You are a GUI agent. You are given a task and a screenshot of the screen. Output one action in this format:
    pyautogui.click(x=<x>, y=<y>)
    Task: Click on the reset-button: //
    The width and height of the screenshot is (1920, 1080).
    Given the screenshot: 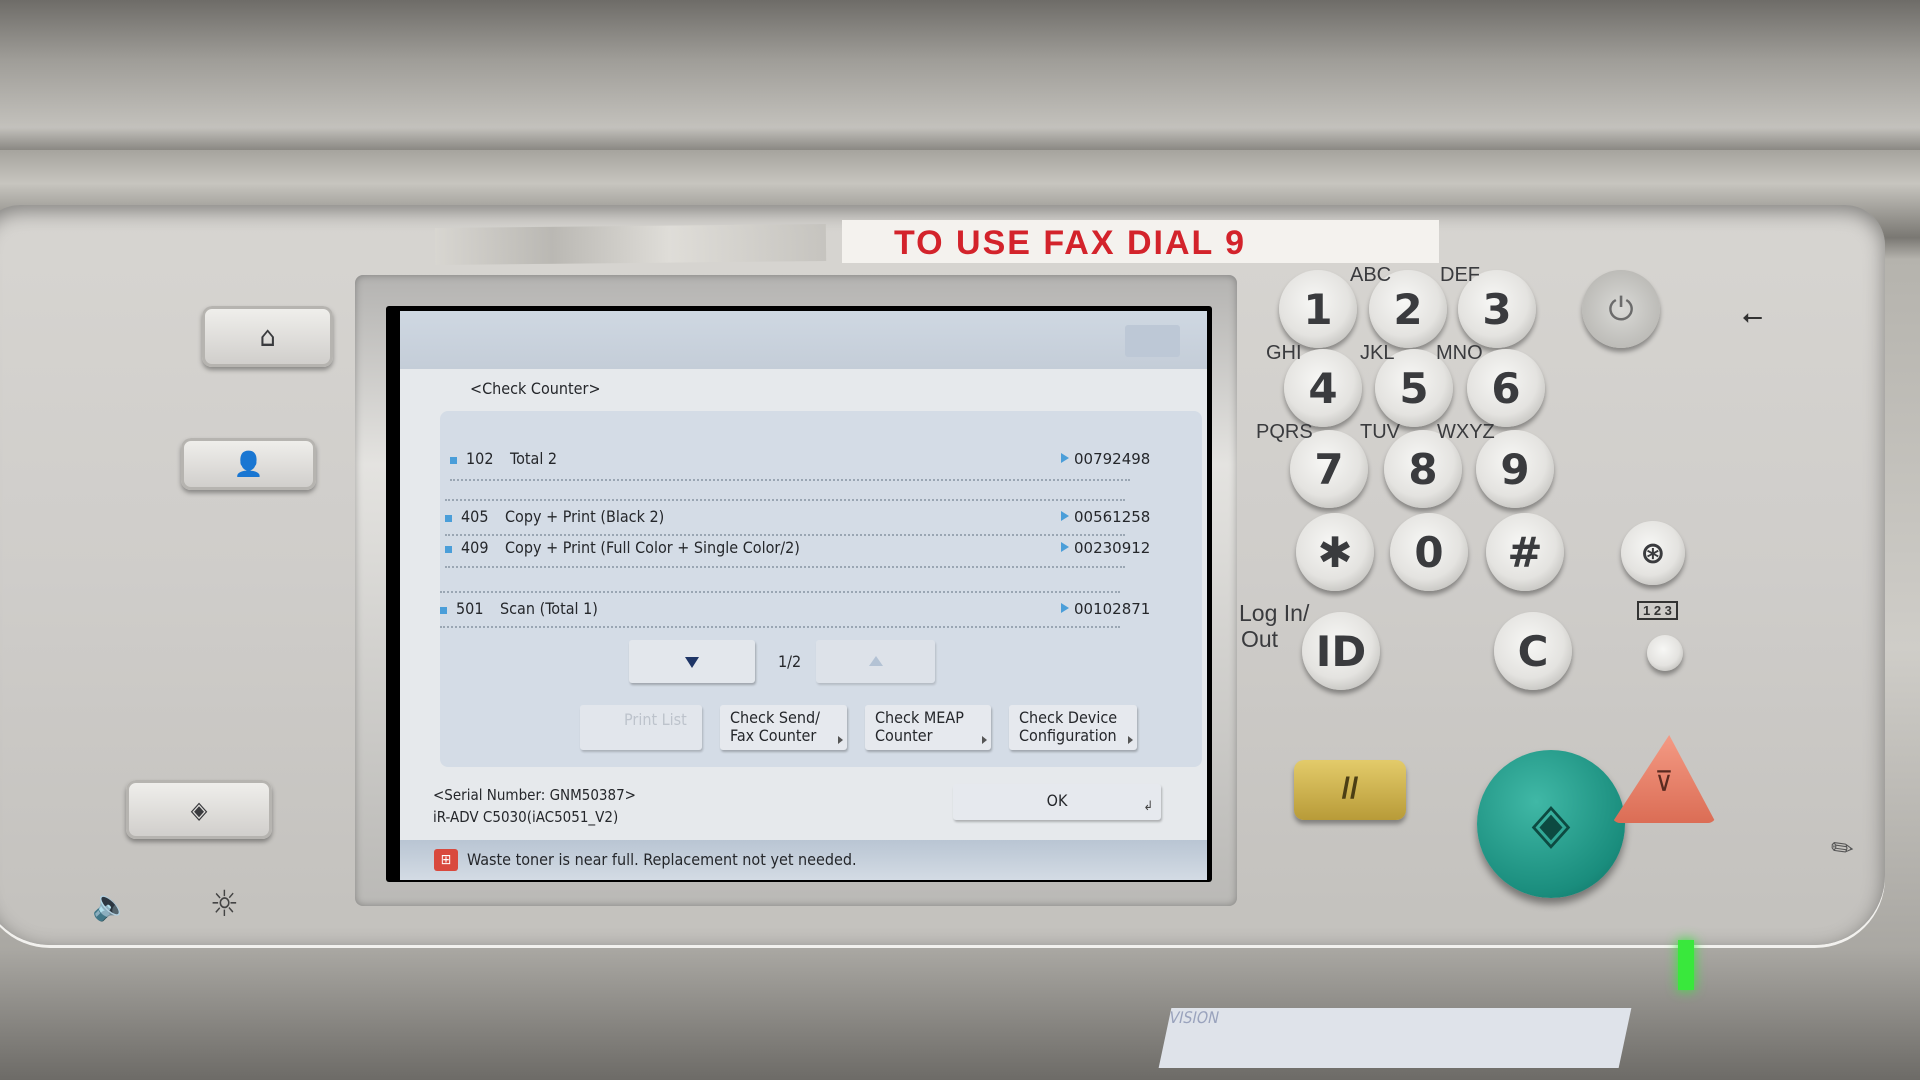 What is the action you would take?
    pyautogui.click(x=1350, y=790)
    